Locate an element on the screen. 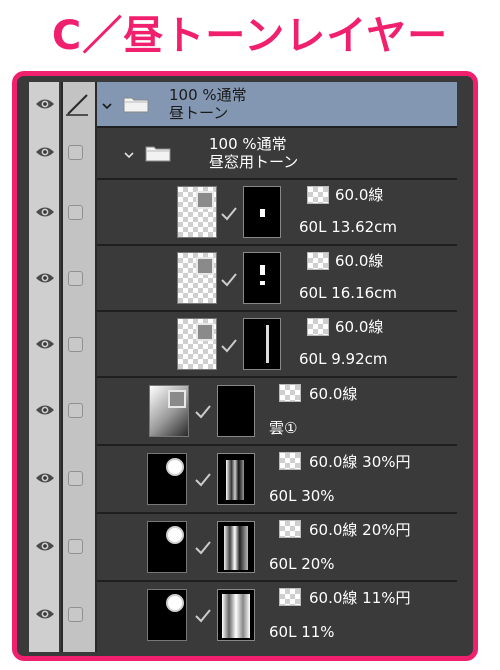 The image size is (500, 670). layer-name: 60L 16.16cm is located at coordinates (348, 293).